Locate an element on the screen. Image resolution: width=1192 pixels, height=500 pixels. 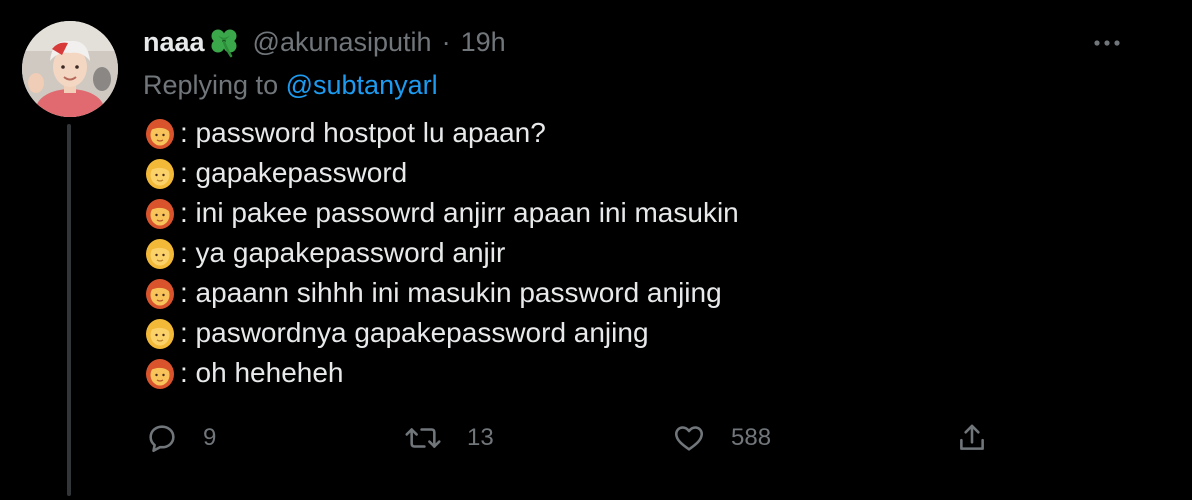
tweet-time: 19h is located at coordinates (483, 42).